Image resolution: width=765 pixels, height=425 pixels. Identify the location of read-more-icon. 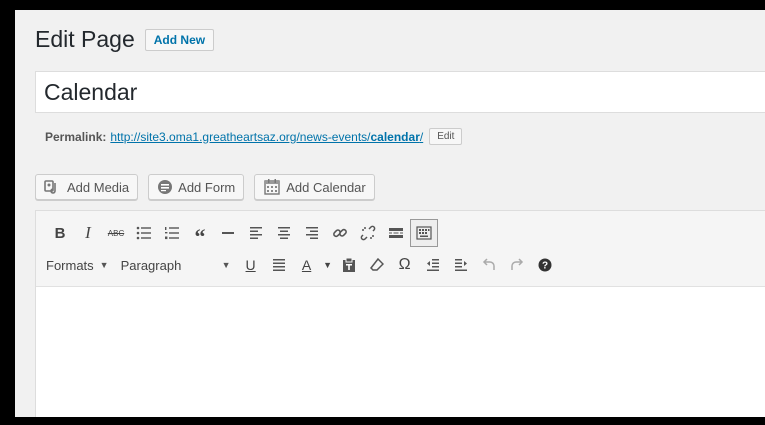
(396, 233).